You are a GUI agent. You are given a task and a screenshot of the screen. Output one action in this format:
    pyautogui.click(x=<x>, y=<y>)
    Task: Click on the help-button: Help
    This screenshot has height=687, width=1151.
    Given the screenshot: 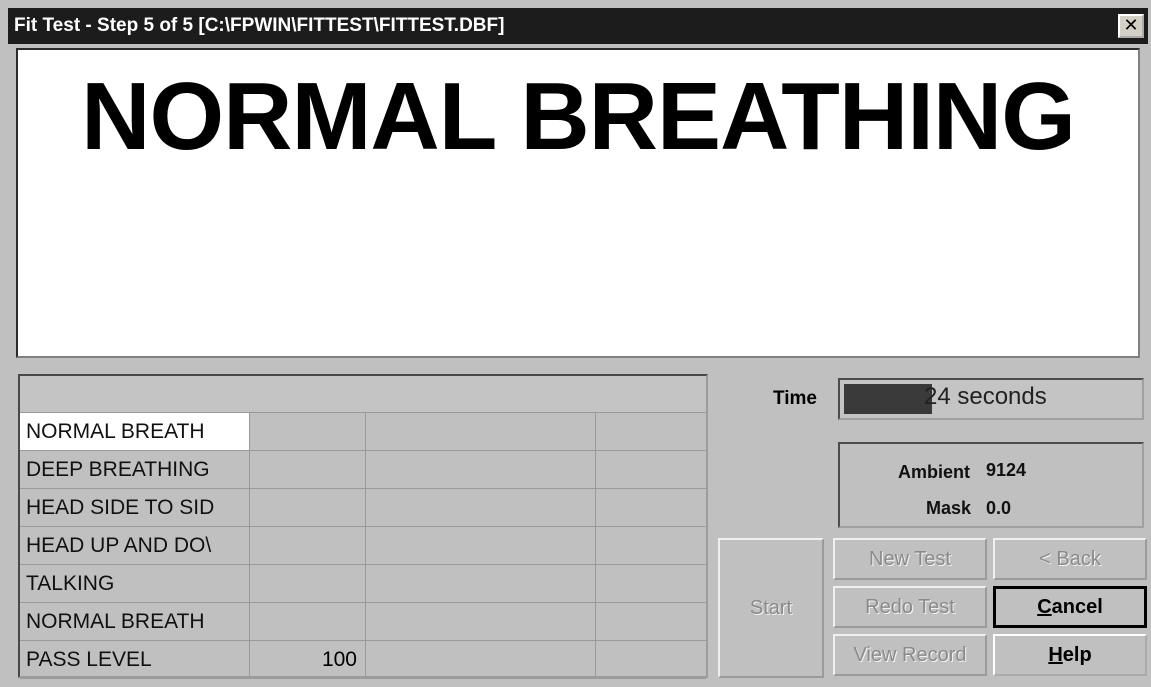 What is the action you would take?
    pyautogui.click(x=1070, y=655)
    